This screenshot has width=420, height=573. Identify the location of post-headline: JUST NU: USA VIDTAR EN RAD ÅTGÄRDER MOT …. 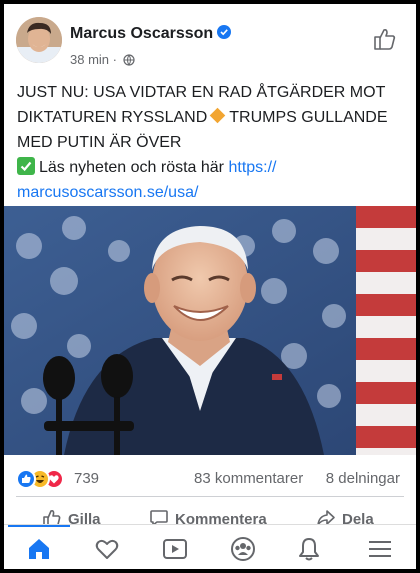
(213, 117).